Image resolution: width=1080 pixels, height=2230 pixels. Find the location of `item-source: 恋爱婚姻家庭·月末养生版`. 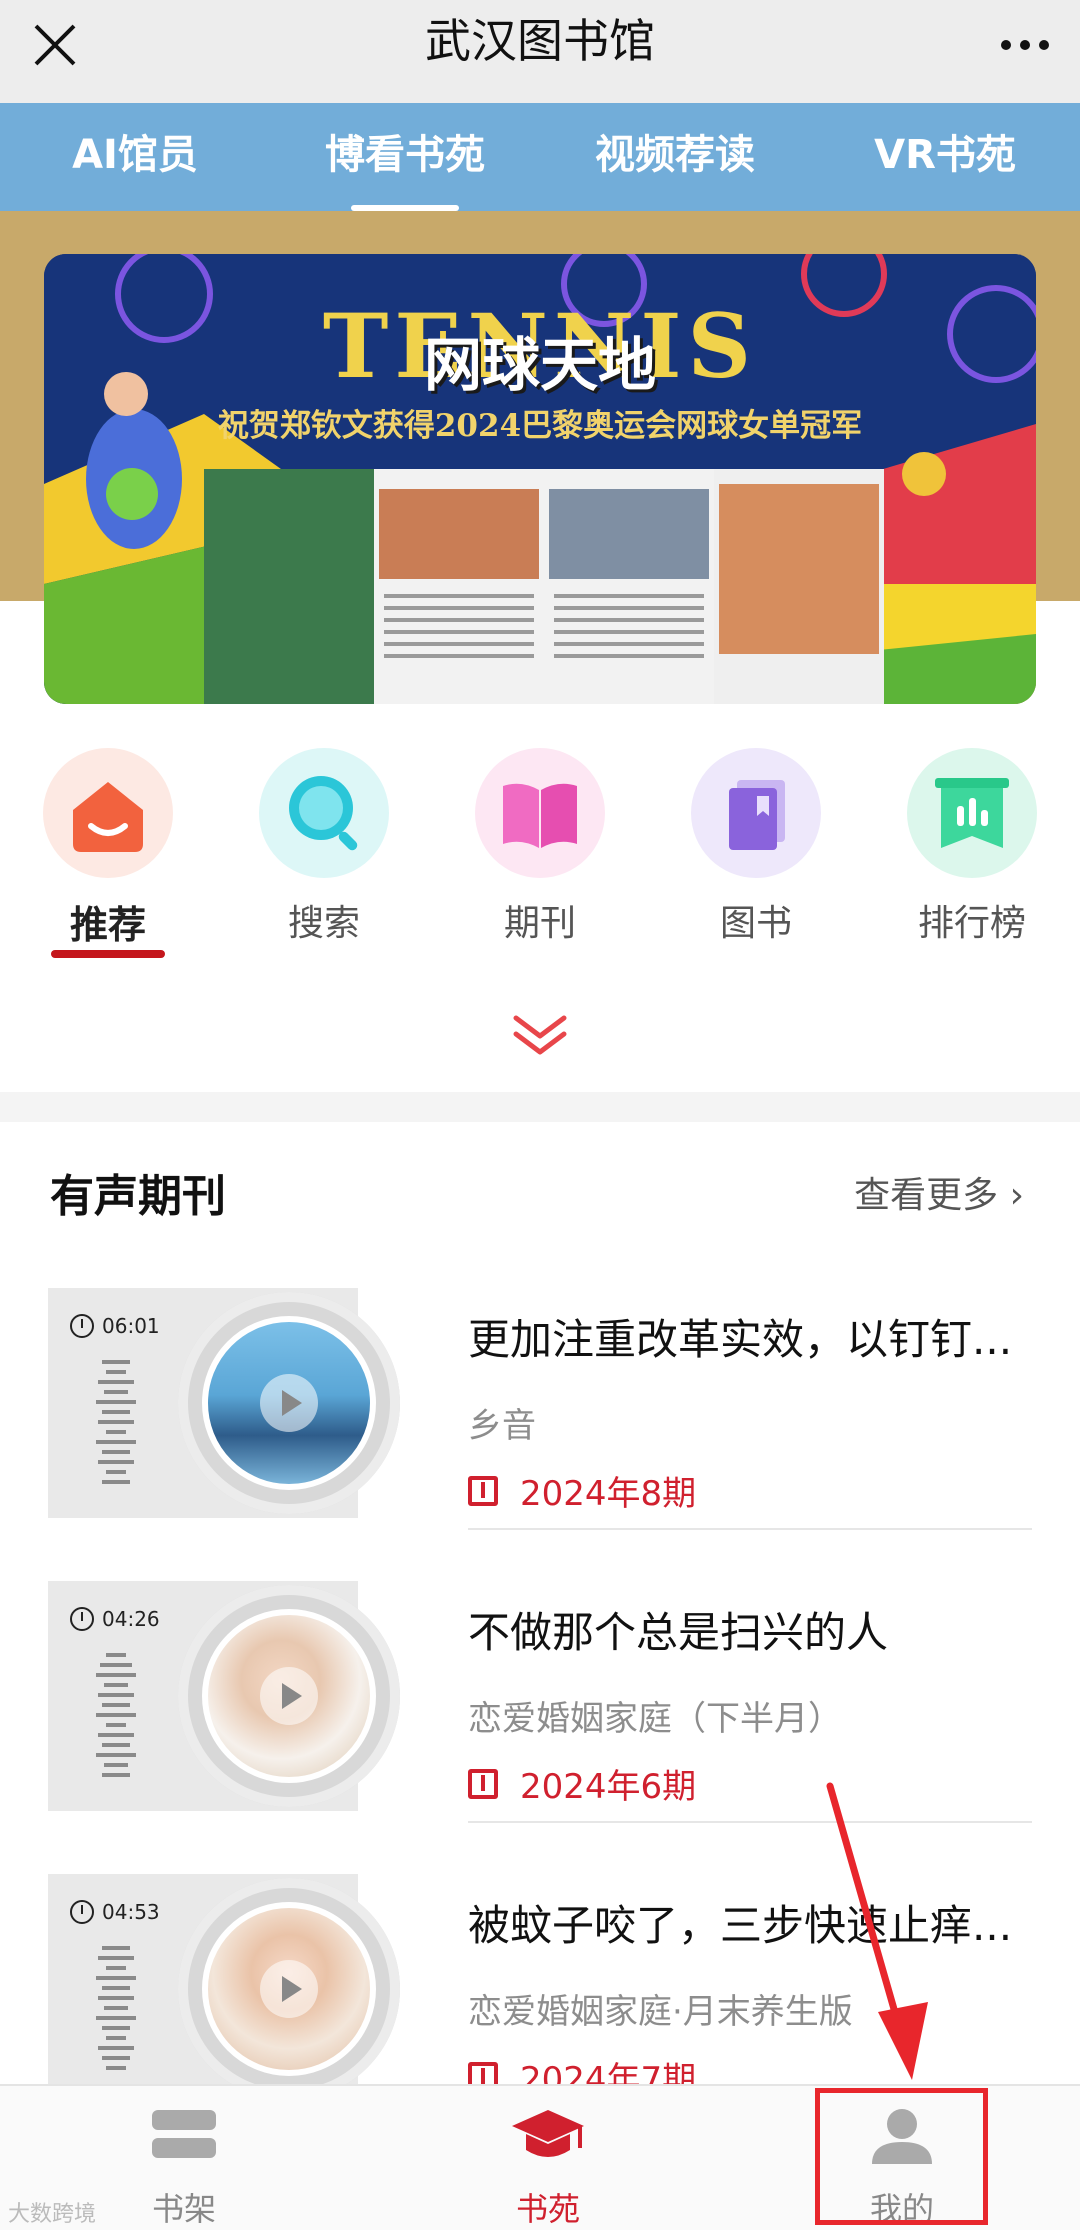

item-source: 恋爱婚姻家庭·月末养生版 is located at coordinates (660, 2012).